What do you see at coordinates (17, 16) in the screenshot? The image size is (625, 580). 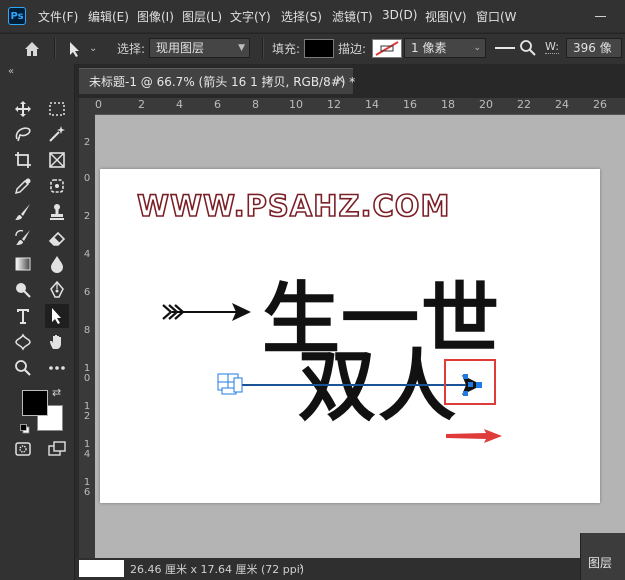 I see `photoshop-logo: Ps` at bounding box center [17, 16].